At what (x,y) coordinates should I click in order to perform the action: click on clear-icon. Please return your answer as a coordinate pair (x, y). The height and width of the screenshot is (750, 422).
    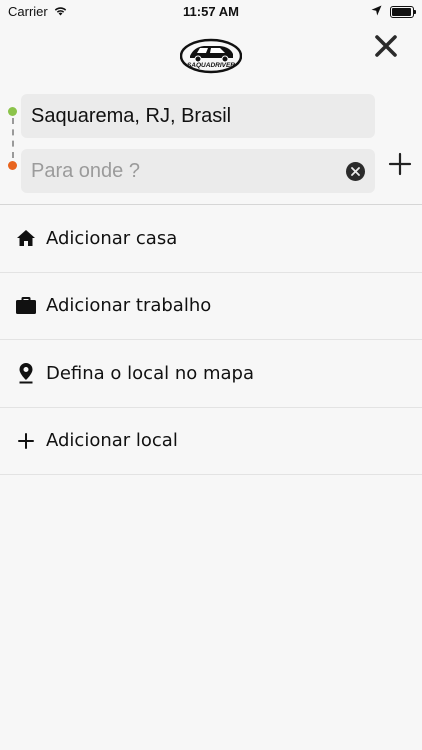
    Looking at the image, I should click on (355, 171).